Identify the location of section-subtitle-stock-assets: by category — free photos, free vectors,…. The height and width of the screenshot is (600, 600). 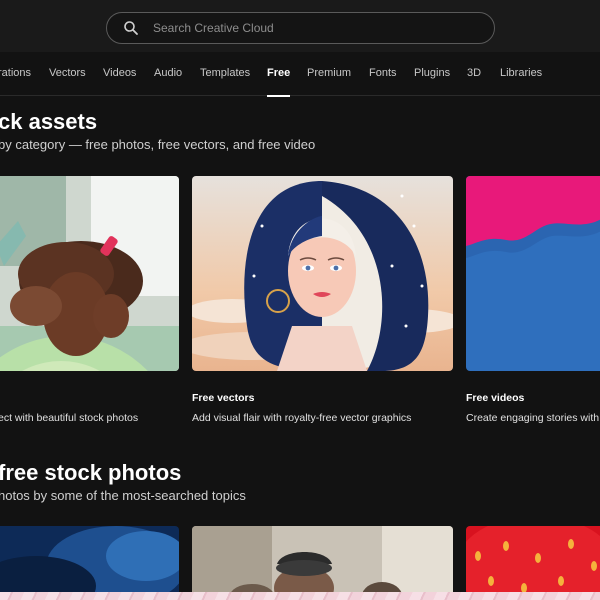
(158, 144).